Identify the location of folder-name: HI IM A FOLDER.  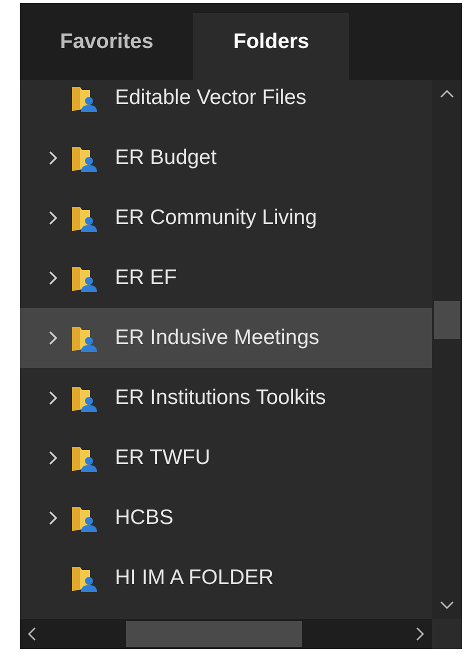
(194, 578).